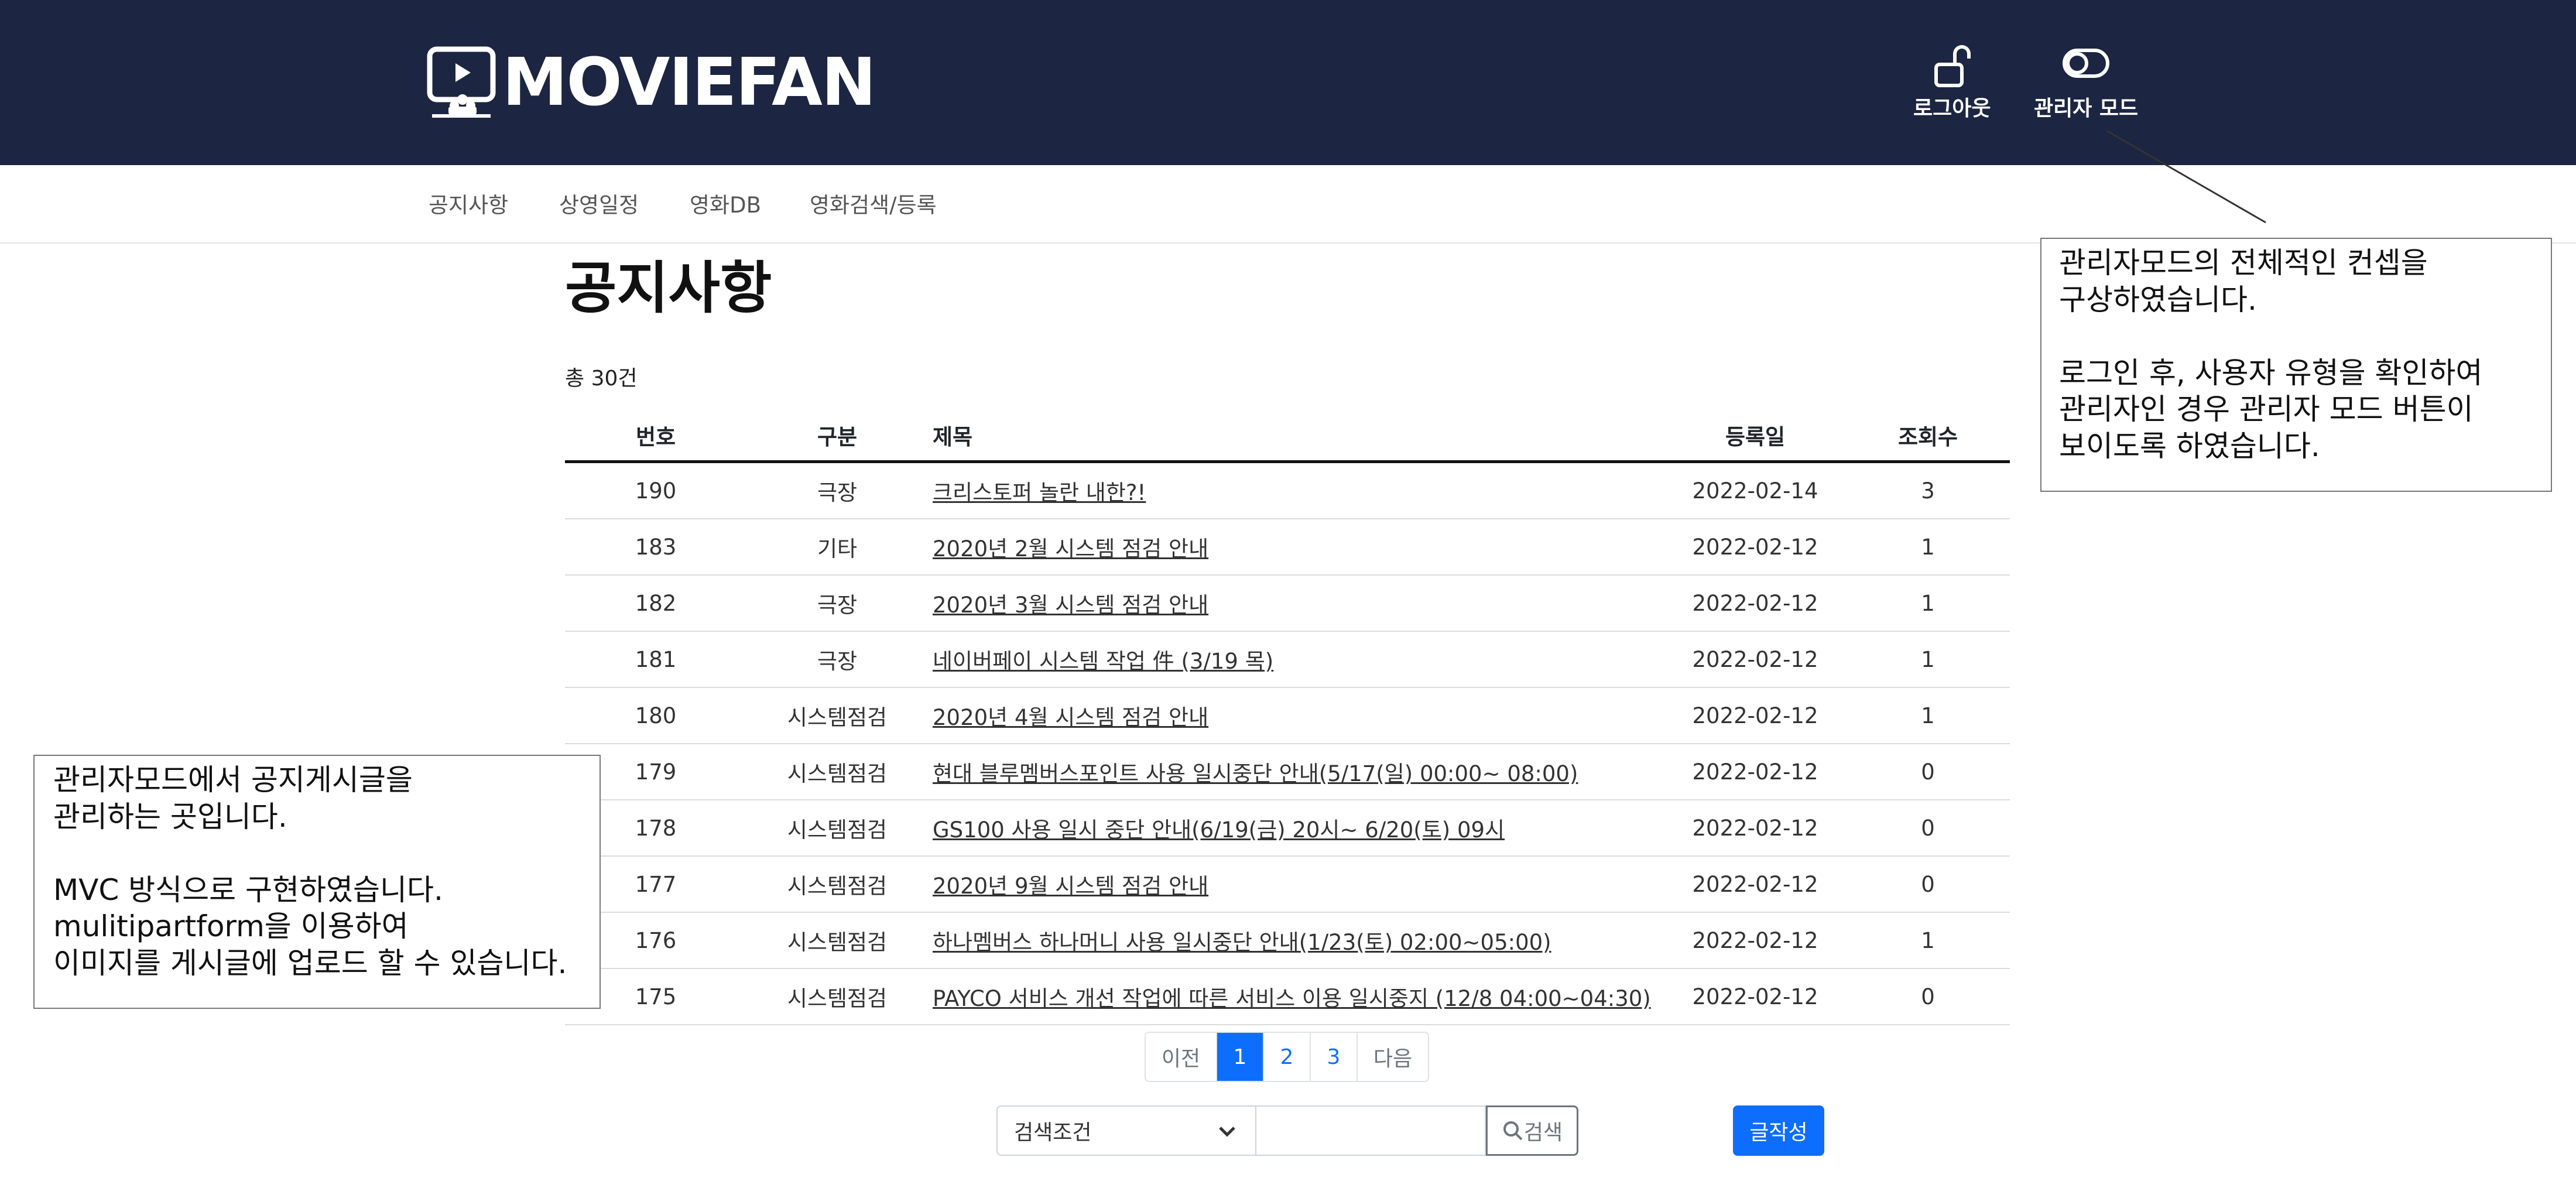  What do you see at coordinates (837, 547) in the screenshot?
I see `row-category: 기타` at bounding box center [837, 547].